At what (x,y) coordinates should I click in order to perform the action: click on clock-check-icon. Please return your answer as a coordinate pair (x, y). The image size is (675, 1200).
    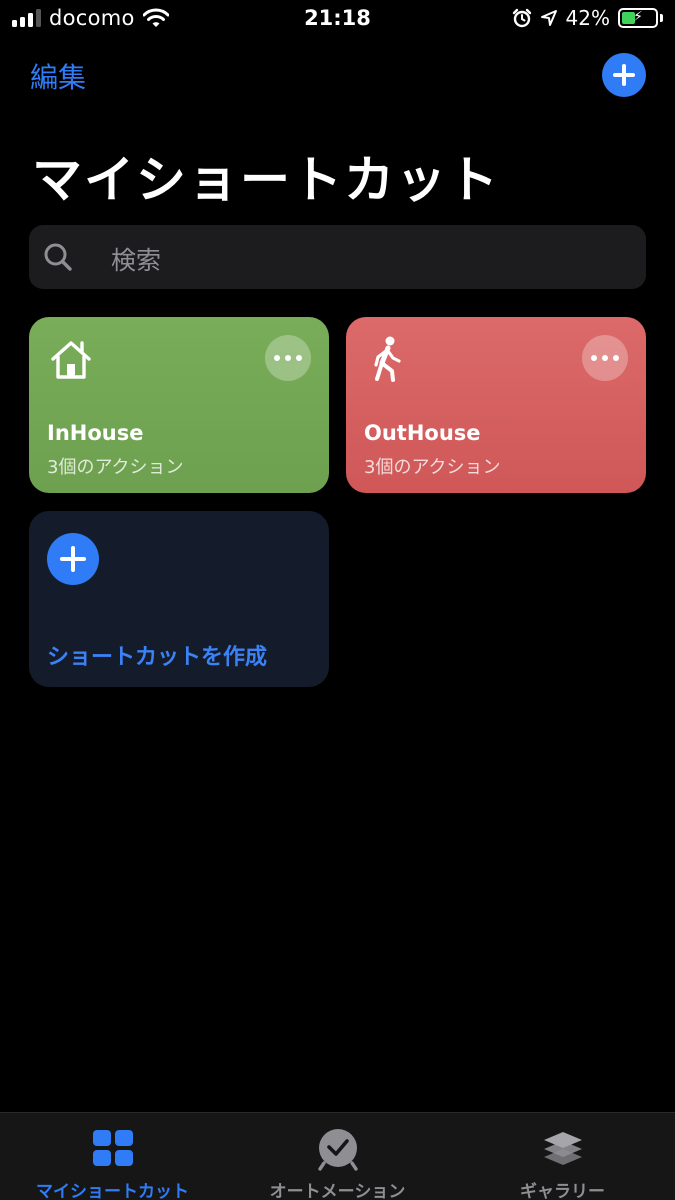
    Looking at the image, I should click on (338, 1150).